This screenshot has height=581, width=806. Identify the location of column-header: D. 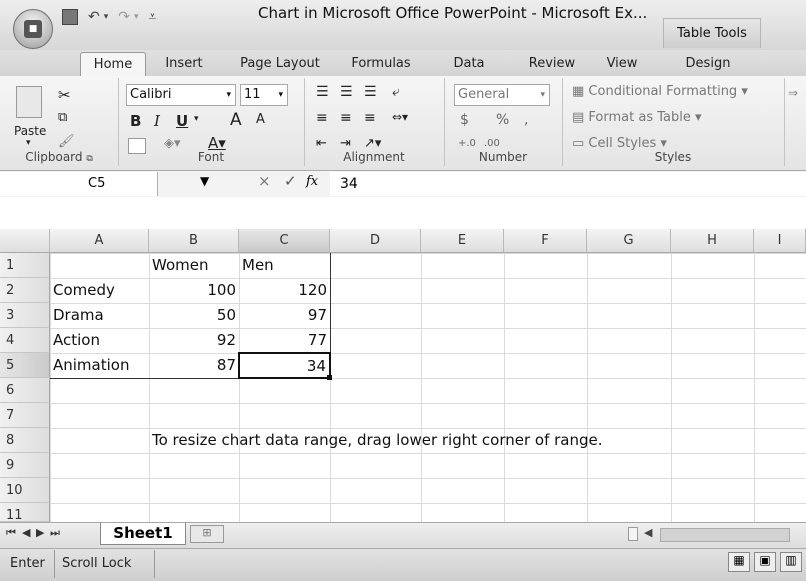
(375, 241).